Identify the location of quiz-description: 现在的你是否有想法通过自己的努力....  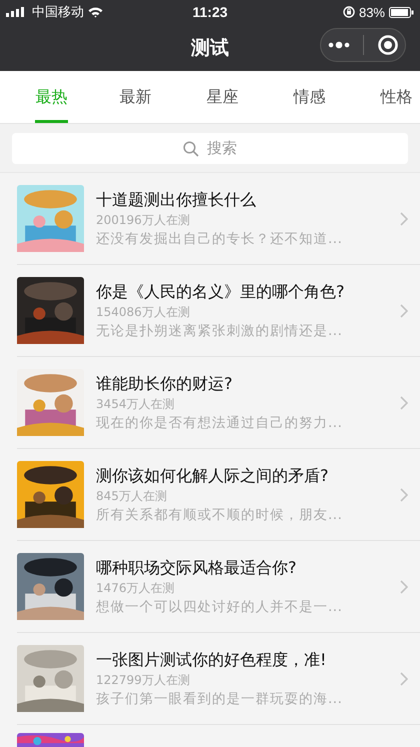
(220, 423).